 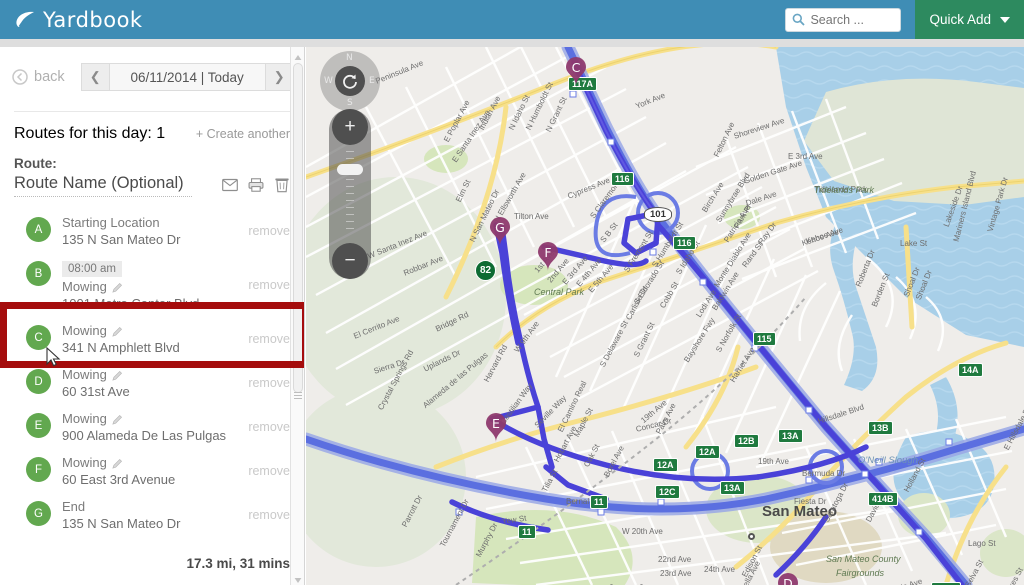 What do you see at coordinates (372, 81) in the screenshot?
I see `compass-east-label: E` at bounding box center [372, 81].